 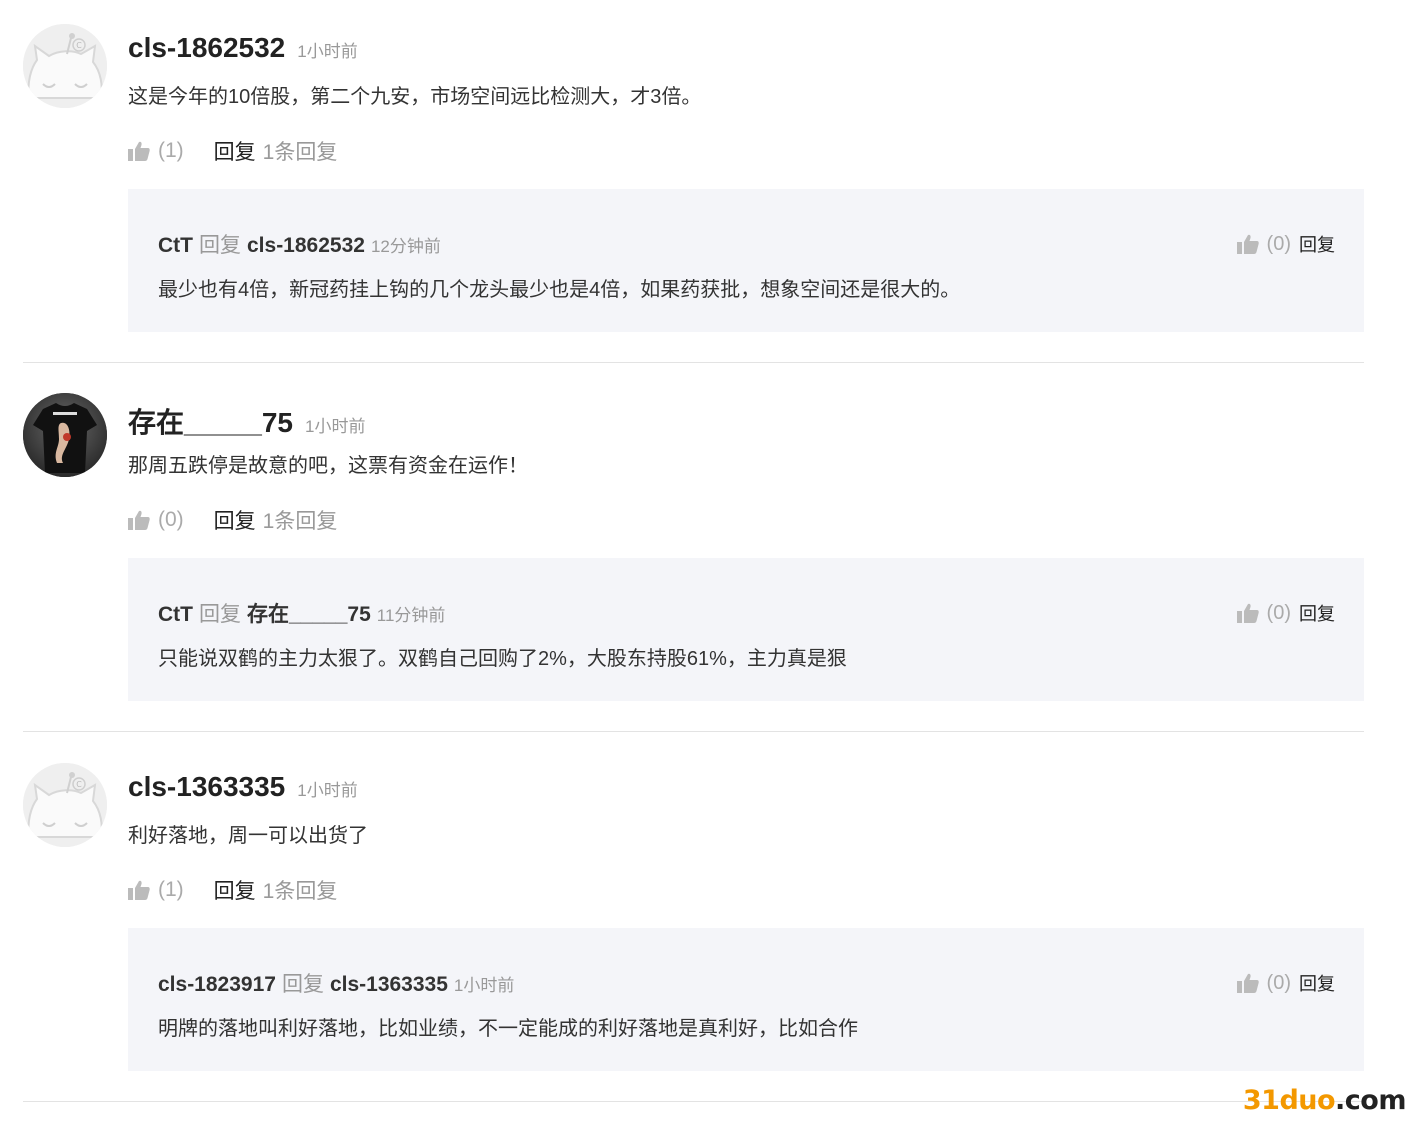 What do you see at coordinates (217, 984) in the screenshot?
I see `reply-username: cls-1823917` at bounding box center [217, 984].